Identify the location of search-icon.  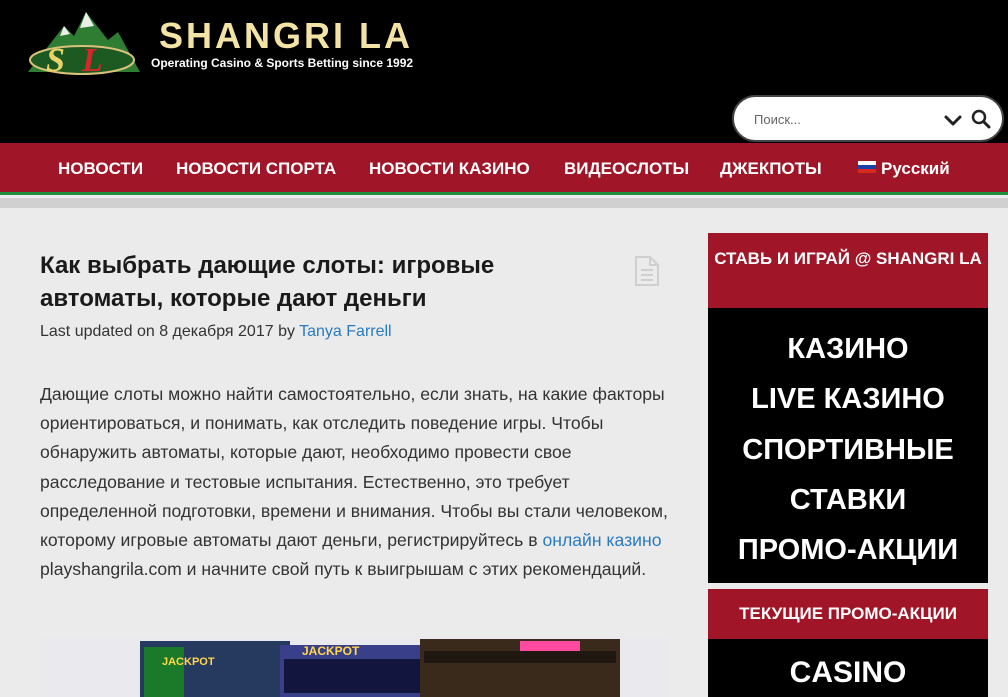
(981, 119).